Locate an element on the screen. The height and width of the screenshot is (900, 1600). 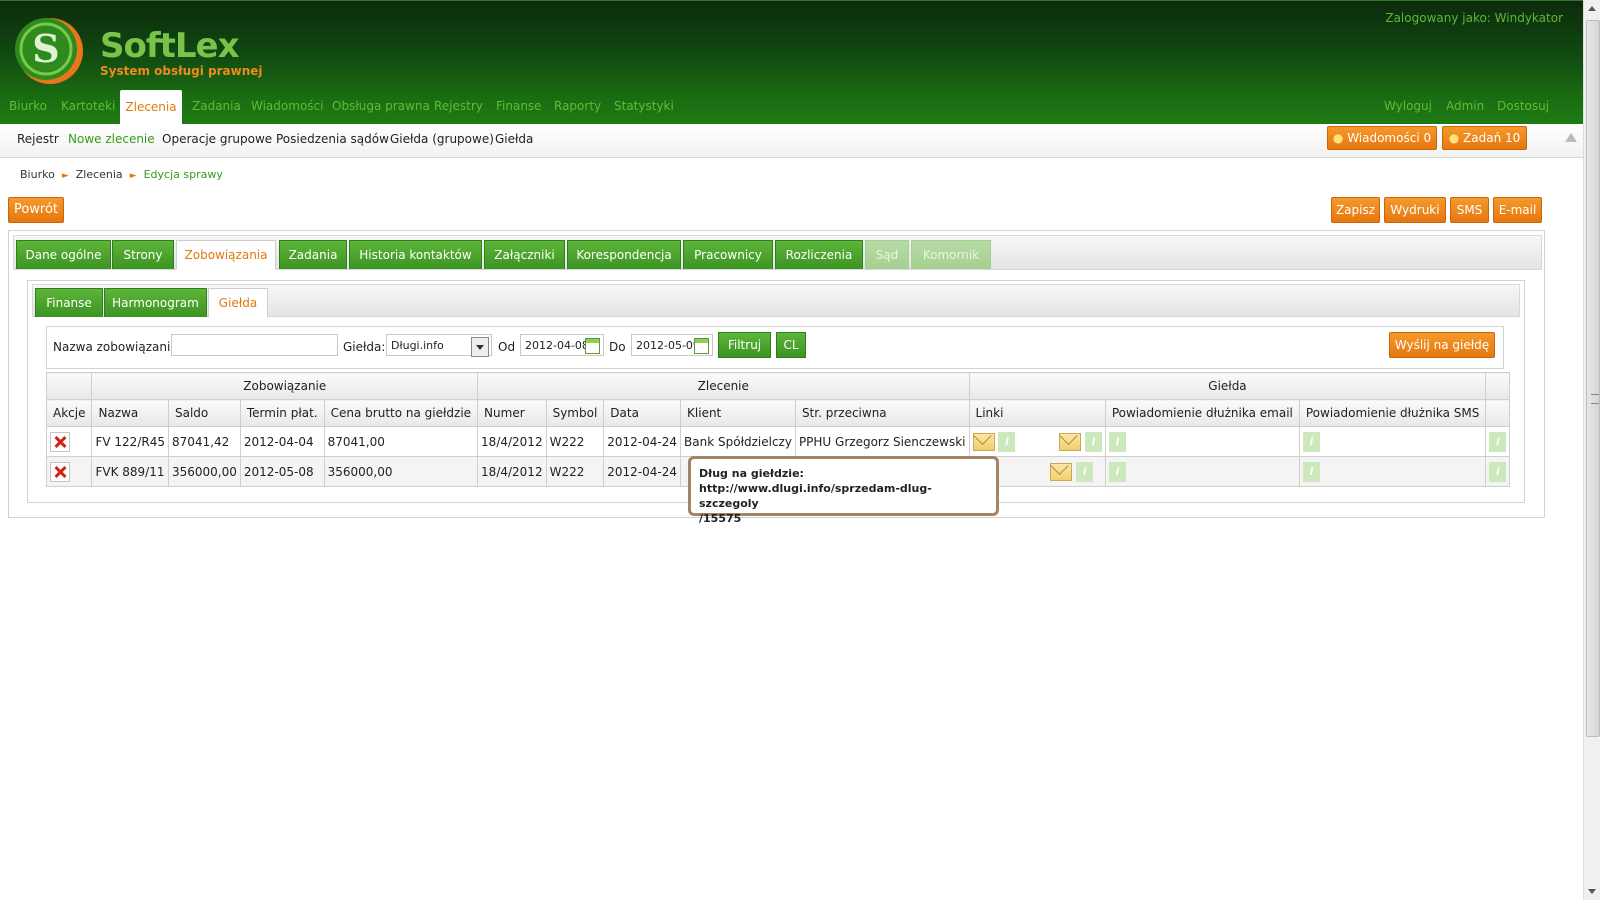
cell-data: 2012-04-24 is located at coordinates (642, 471).